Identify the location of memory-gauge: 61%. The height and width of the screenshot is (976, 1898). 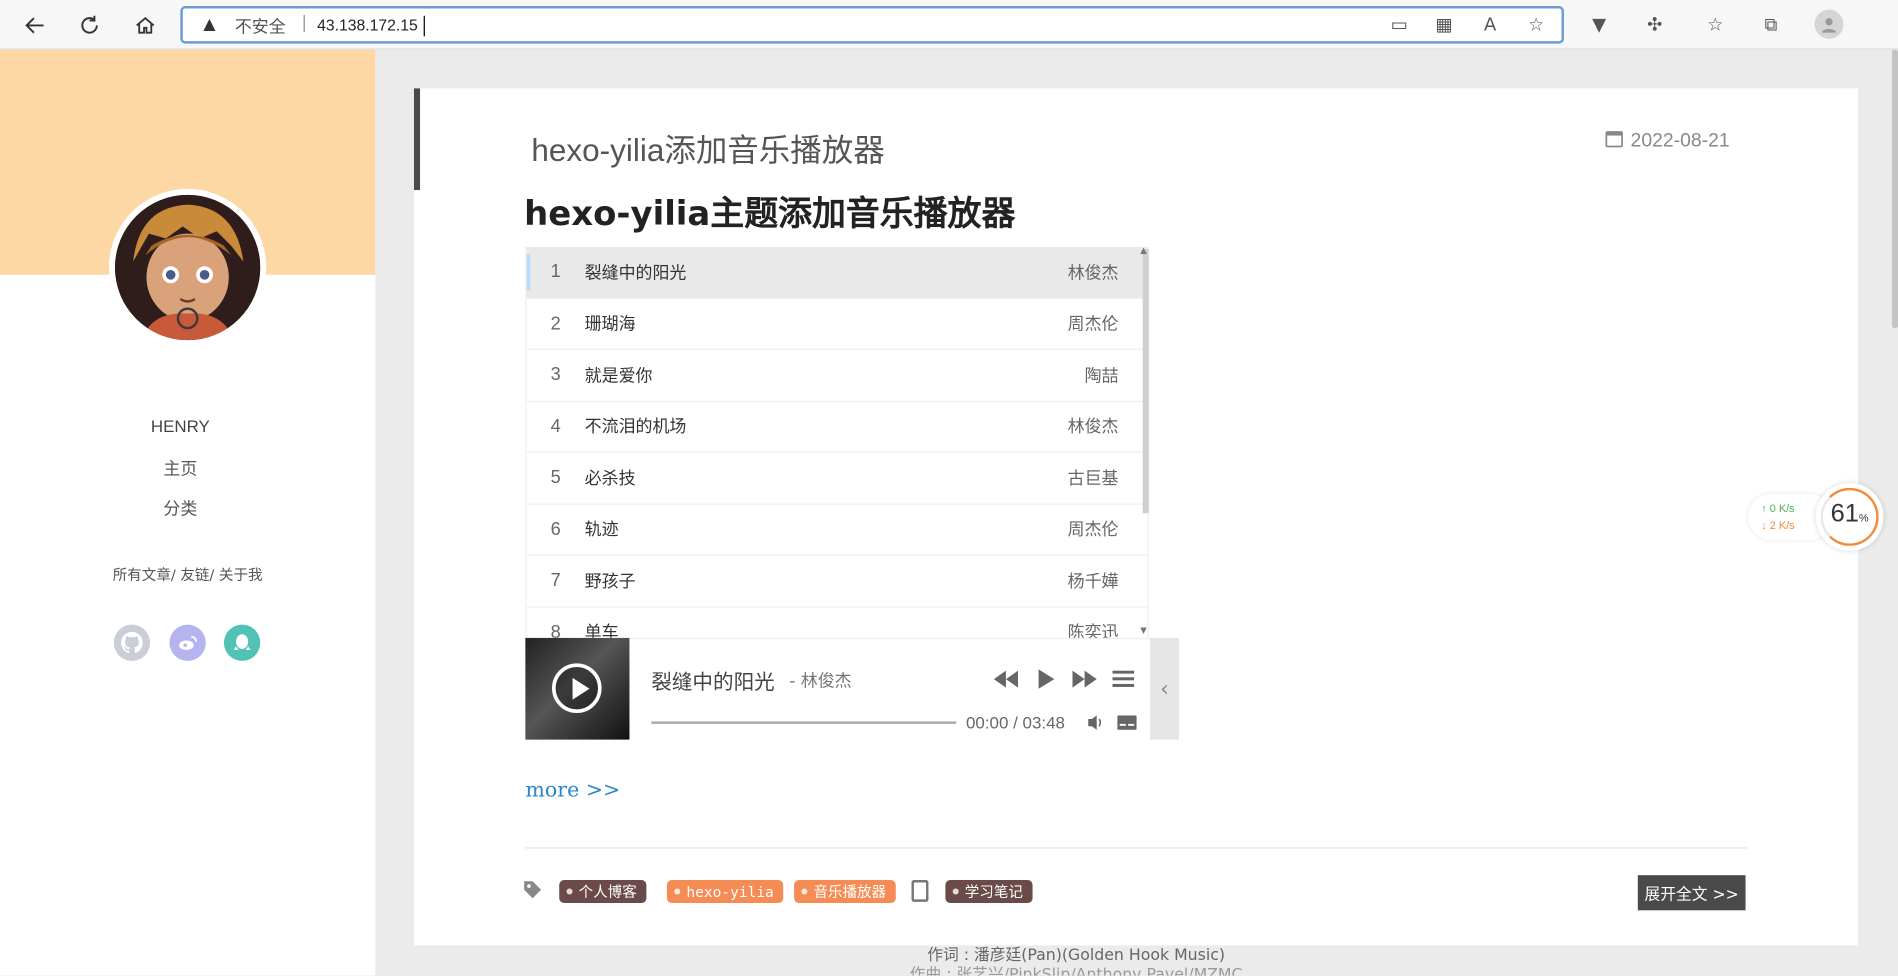
(1849, 516).